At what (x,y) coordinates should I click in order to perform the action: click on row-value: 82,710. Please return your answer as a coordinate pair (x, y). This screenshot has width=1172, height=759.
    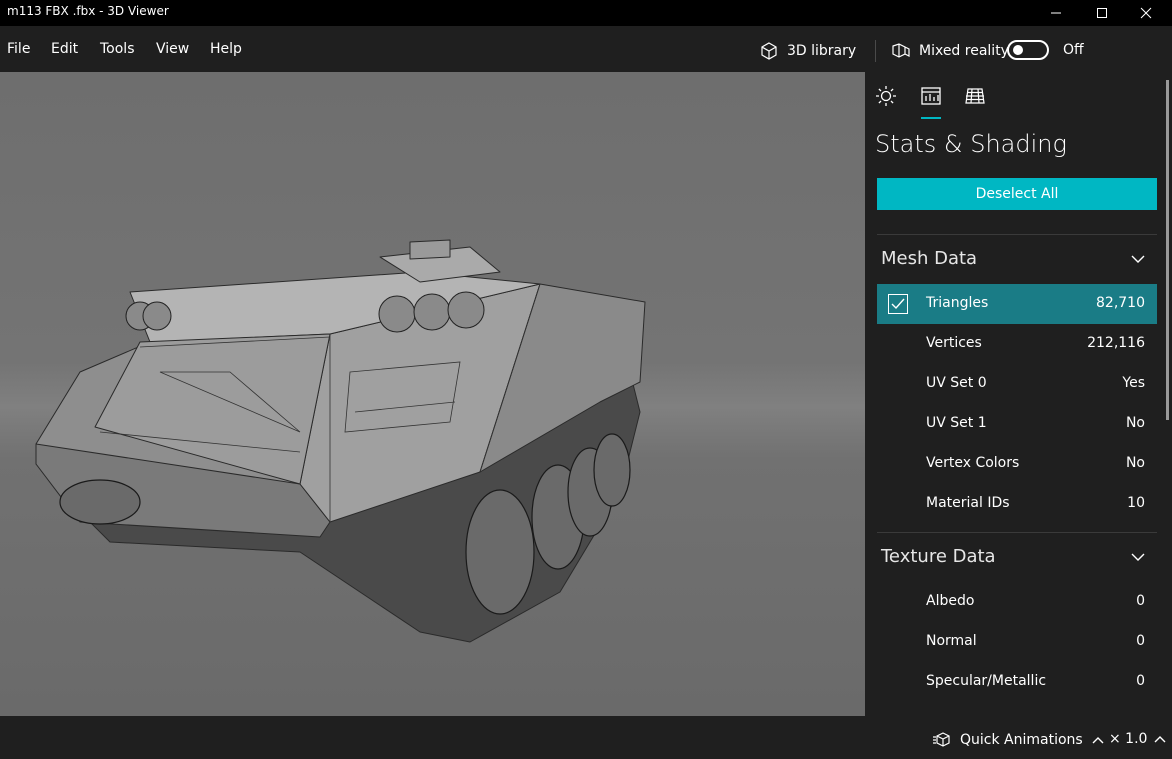
    Looking at the image, I should click on (1120, 303).